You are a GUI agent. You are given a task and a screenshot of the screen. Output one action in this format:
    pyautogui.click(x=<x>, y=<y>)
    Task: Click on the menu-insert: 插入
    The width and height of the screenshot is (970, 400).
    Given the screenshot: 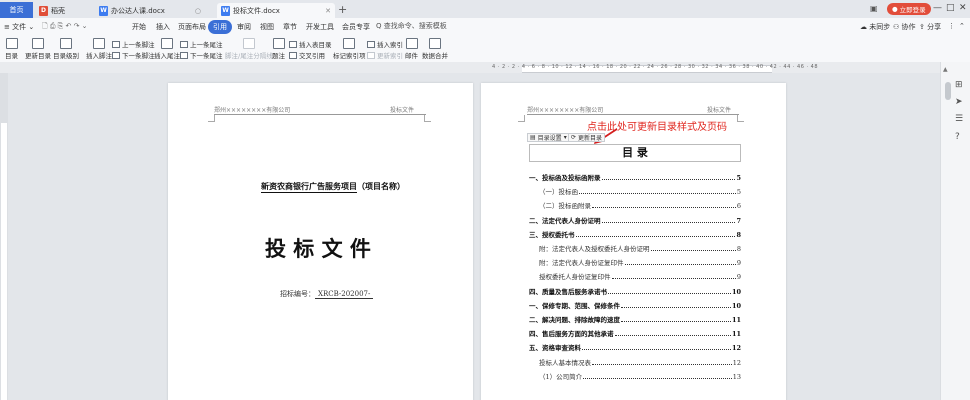 What is the action you would take?
    pyautogui.click(x=163, y=27)
    